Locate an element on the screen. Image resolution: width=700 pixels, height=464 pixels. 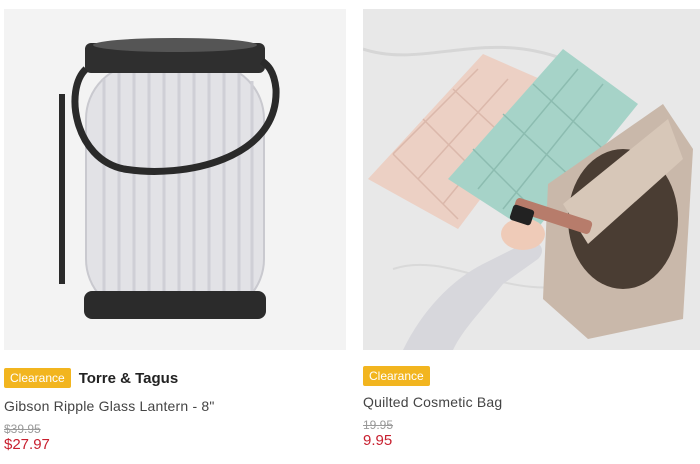
original-price: 19.95 is located at coordinates (378, 425).